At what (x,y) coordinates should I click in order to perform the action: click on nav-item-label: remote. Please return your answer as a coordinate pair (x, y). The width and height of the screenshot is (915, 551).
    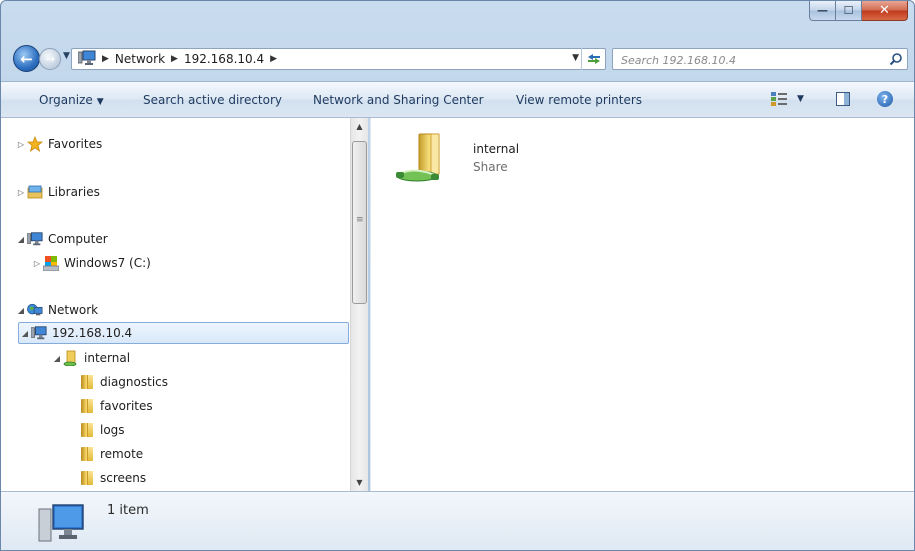
    Looking at the image, I should click on (122, 454).